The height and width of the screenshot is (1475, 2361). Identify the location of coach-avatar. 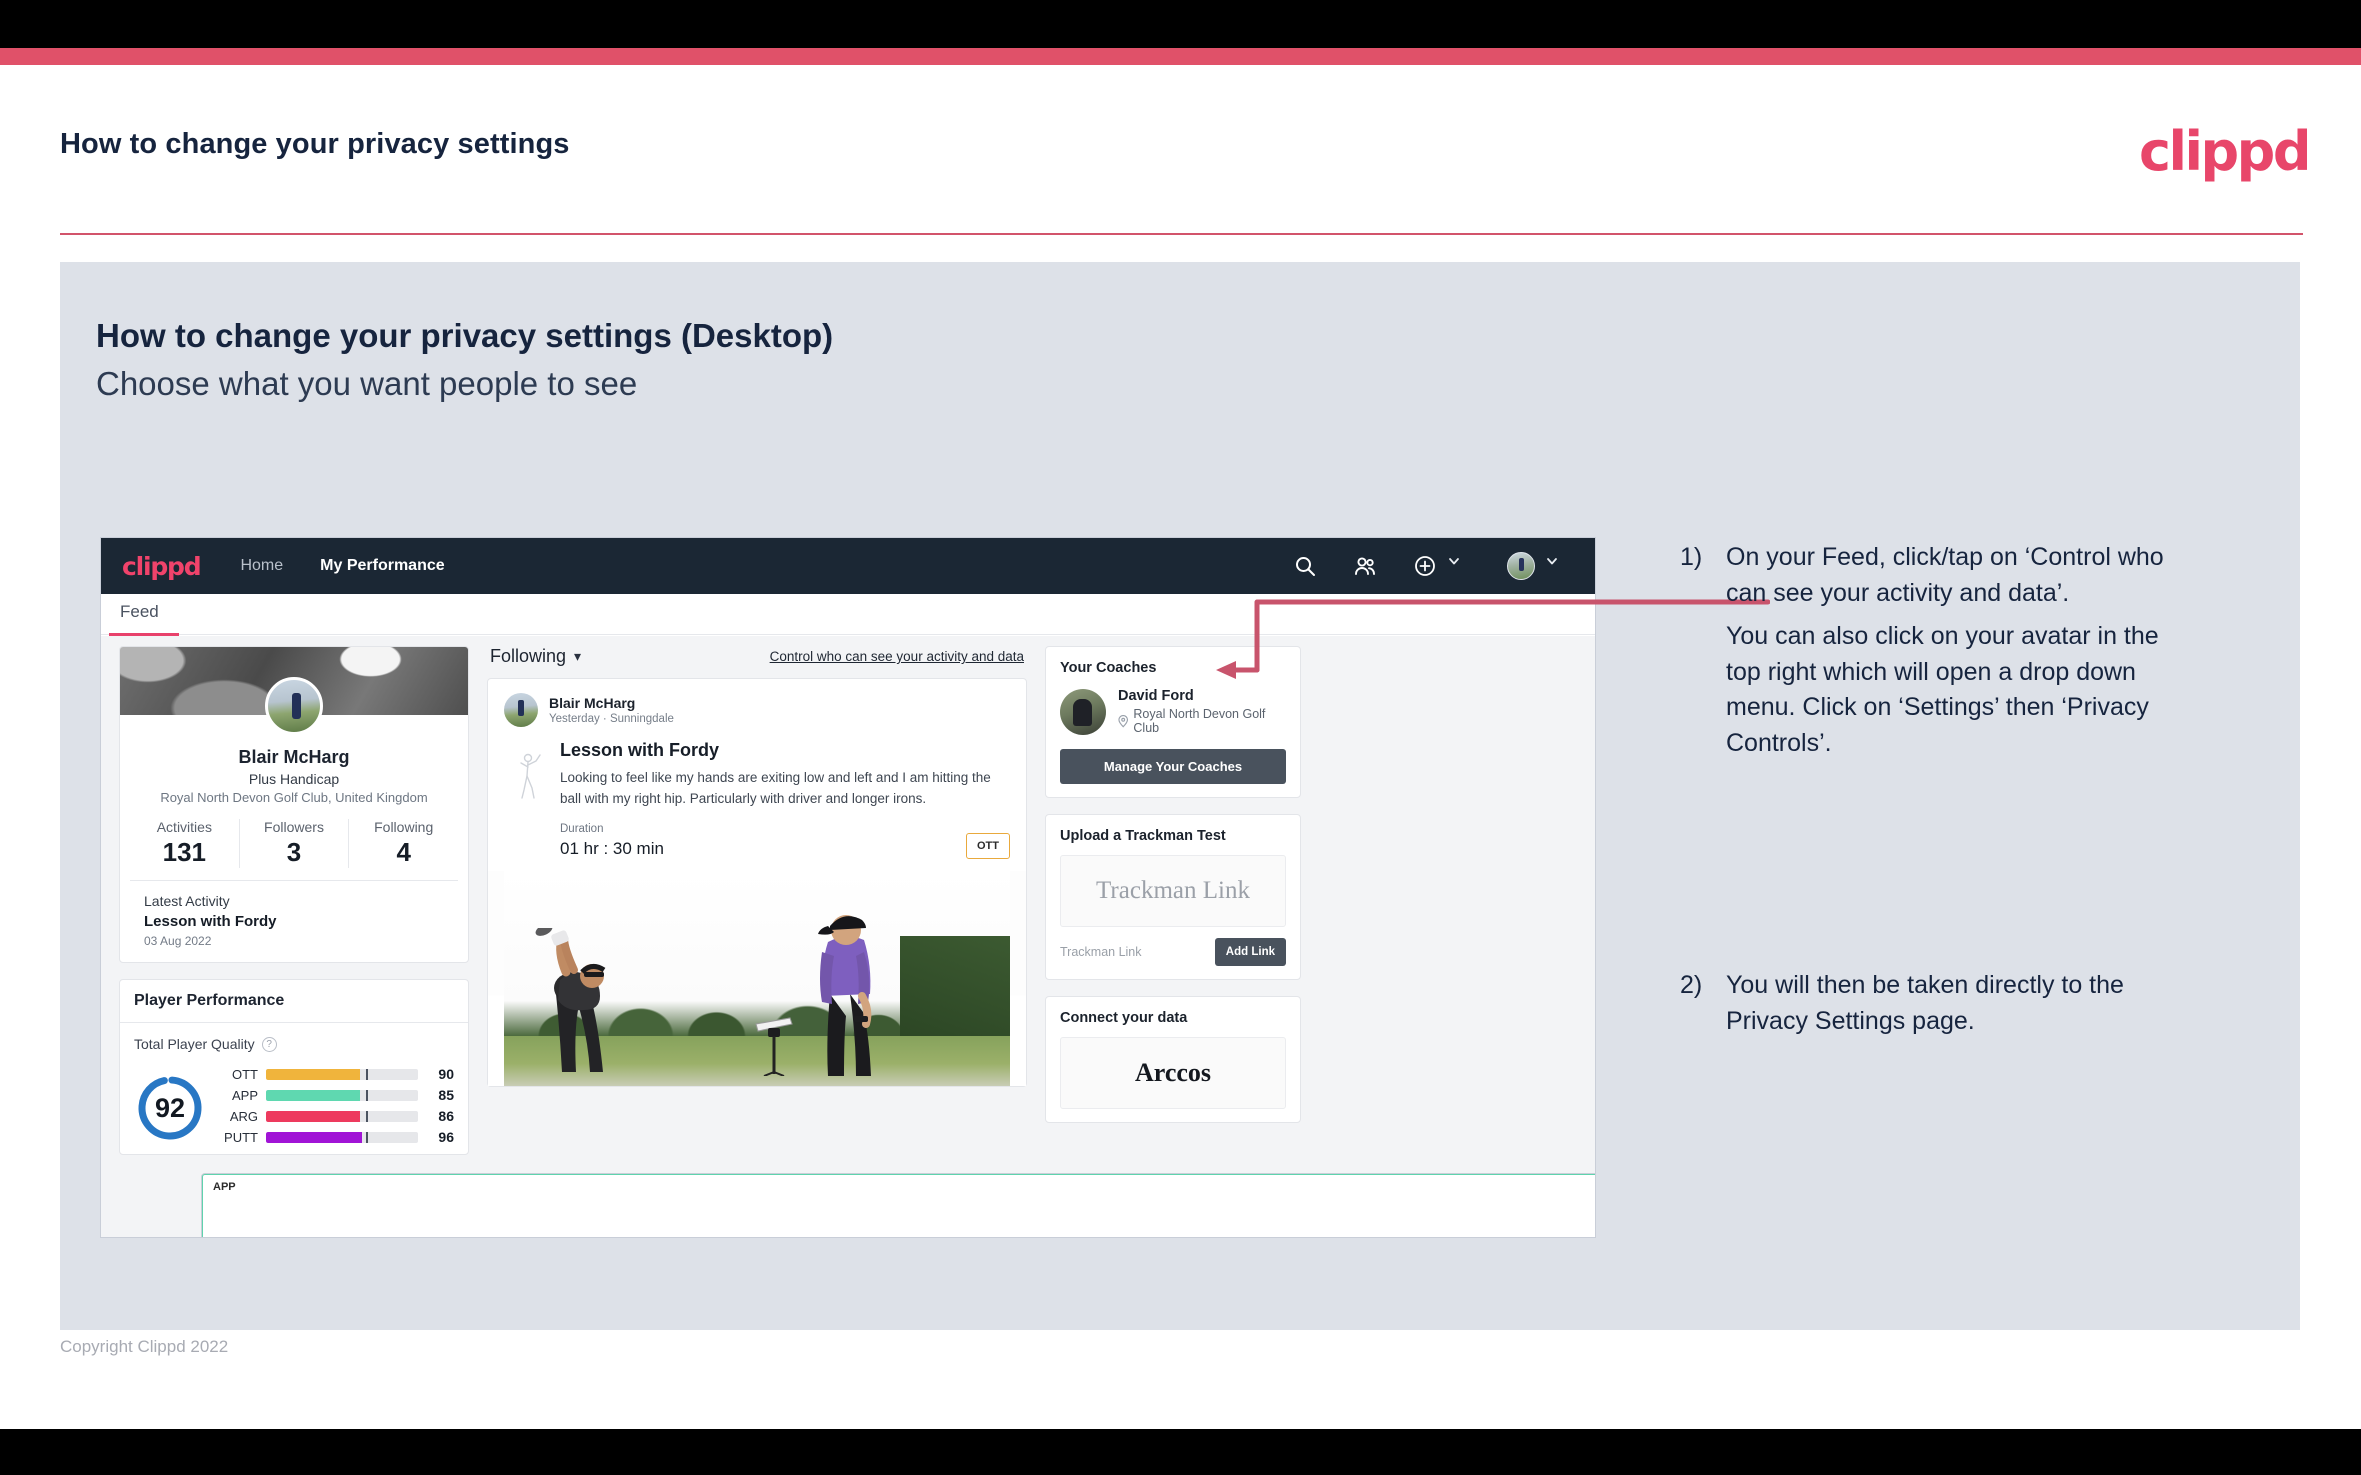
(1083, 711).